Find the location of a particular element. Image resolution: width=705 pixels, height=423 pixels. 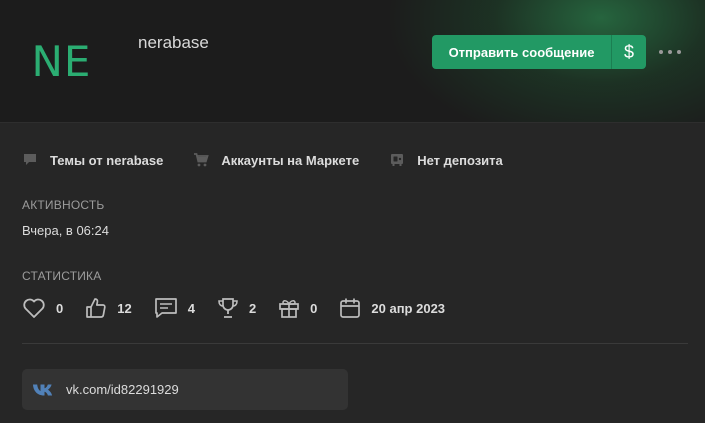

themes-link-label: Темы от nerabase is located at coordinates (107, 160).